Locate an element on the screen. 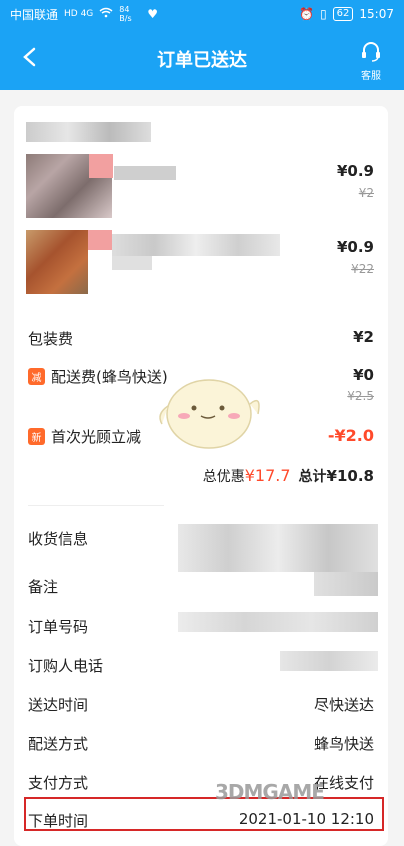 The height and width of the screenshot is (846, 404). delivery-method-value: 蜂鸟快送 is located at coordinates (343, 744).